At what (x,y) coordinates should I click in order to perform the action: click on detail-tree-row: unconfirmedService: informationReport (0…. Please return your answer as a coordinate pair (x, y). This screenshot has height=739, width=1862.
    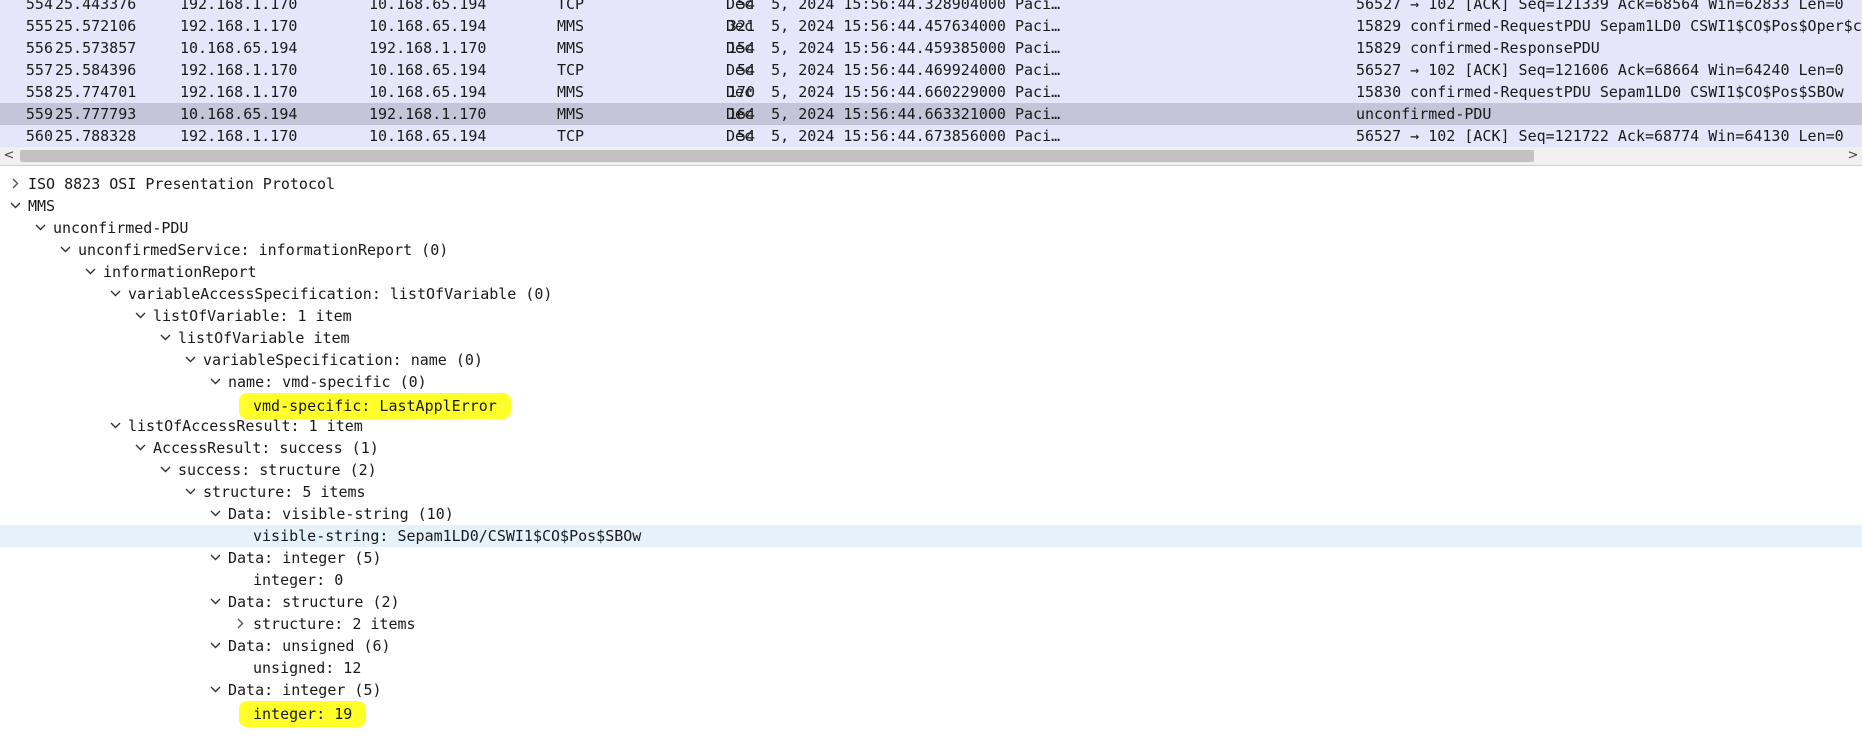
    Looking at the image, I should click on (931, 250).